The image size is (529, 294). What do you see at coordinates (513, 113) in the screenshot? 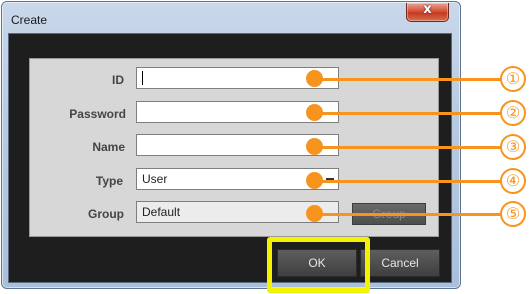
I see `callout-number-2: ②` at bounding box center [513, 113].